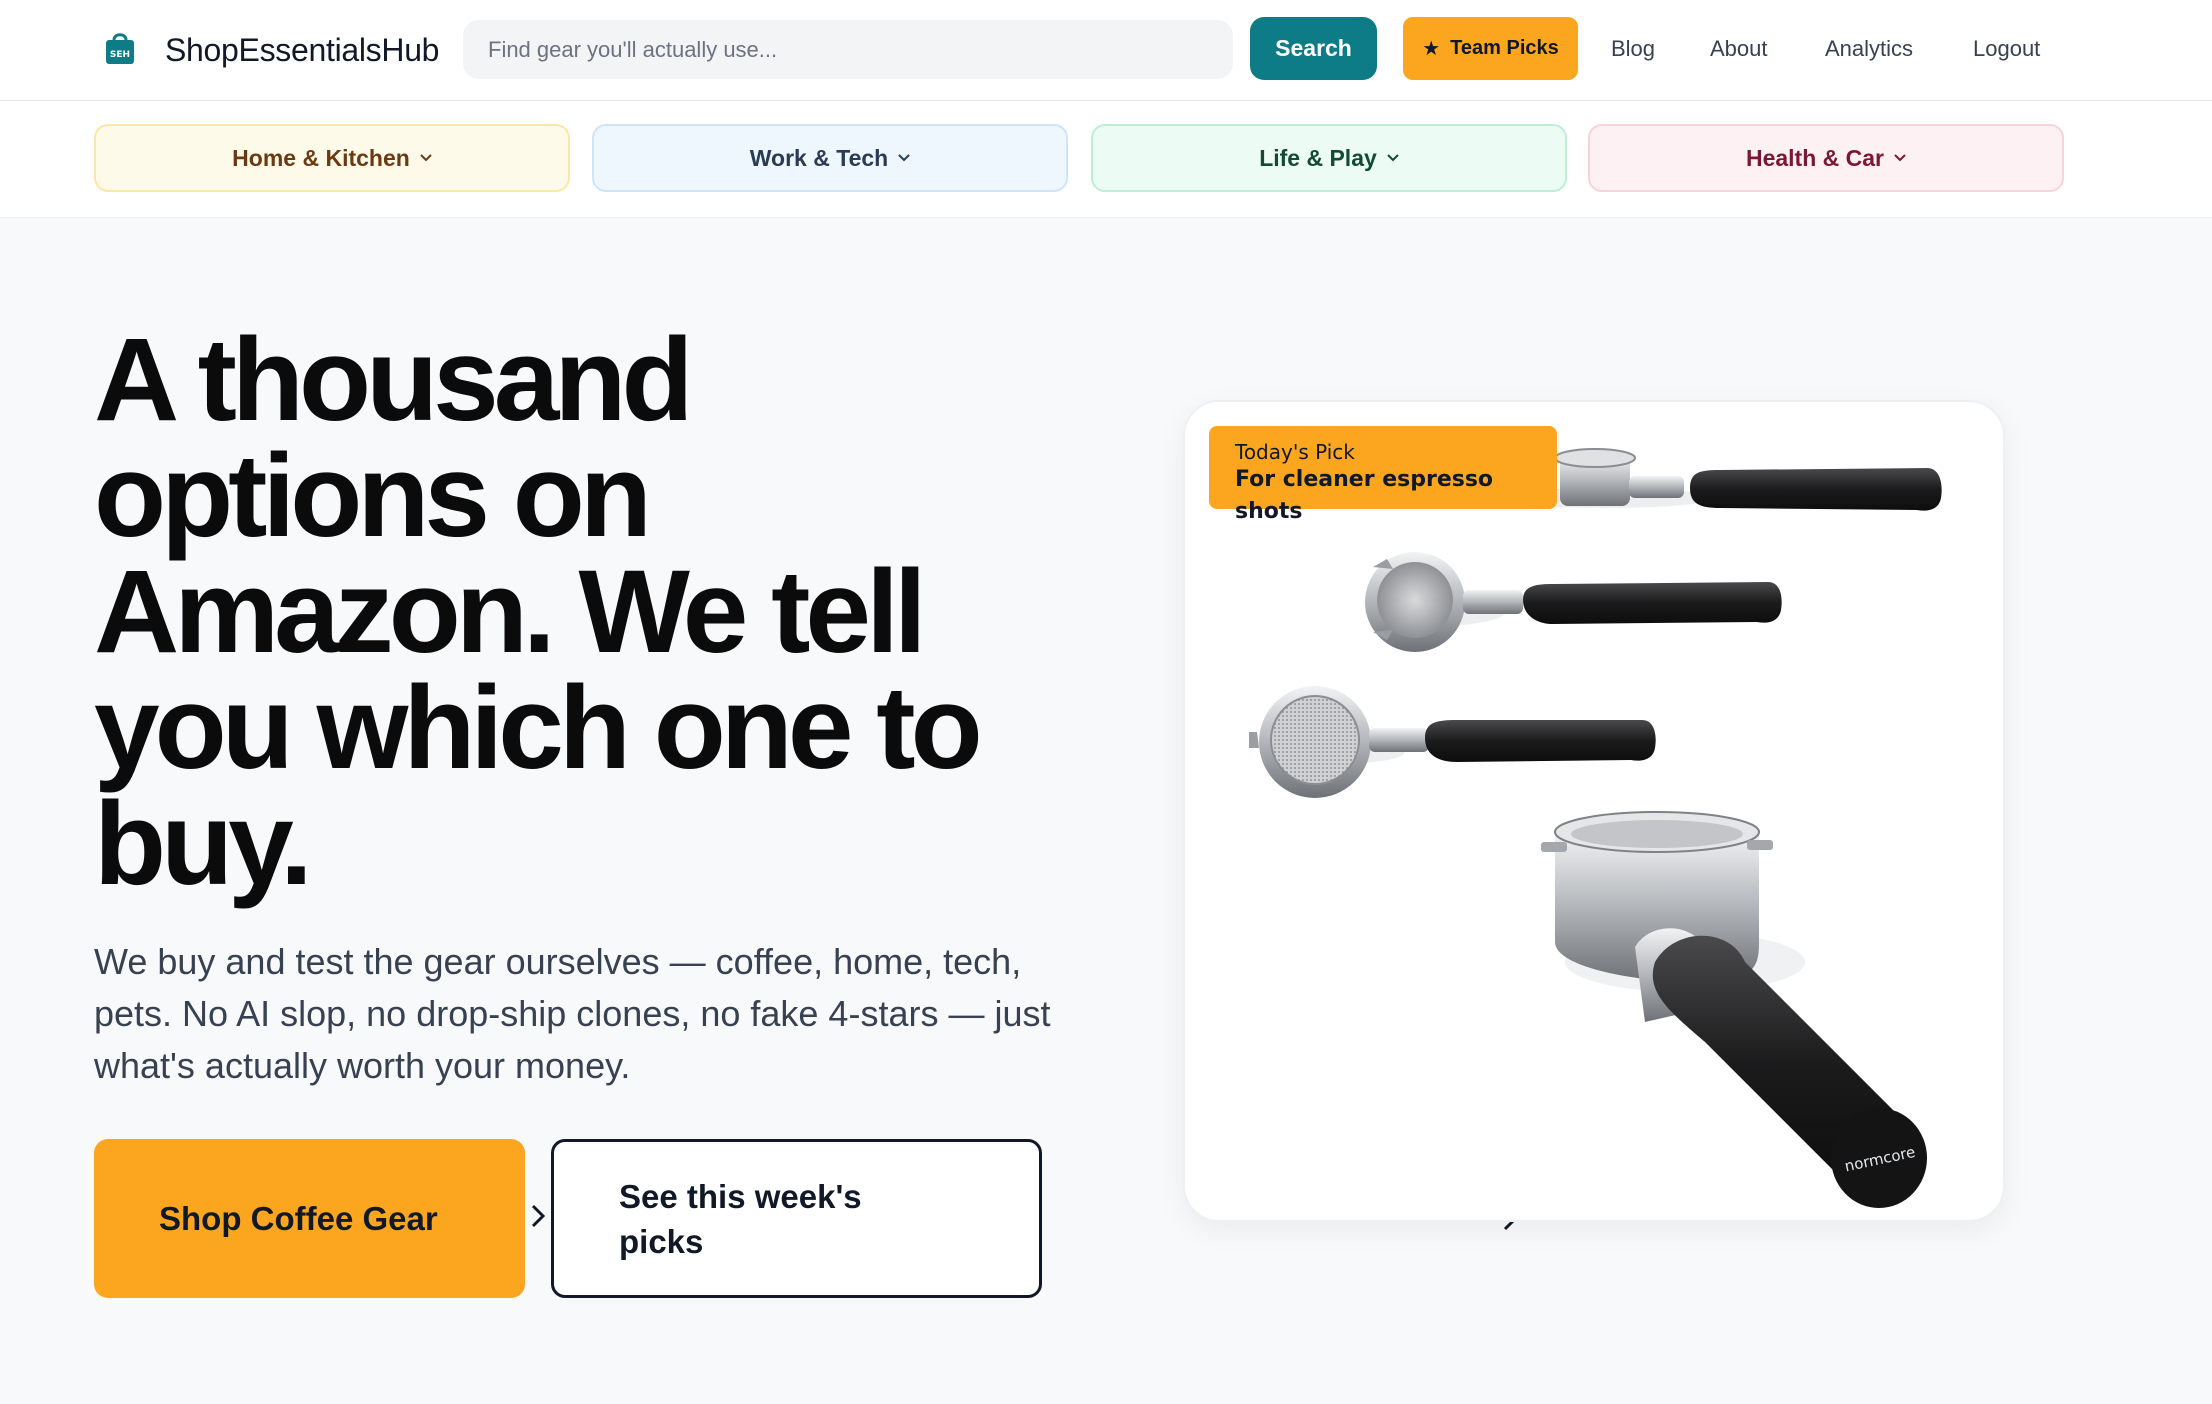 This screenshot has height=1404, width=2212. I want to click on cta-label: Shop Coffee Gear, so click(298, 1218).